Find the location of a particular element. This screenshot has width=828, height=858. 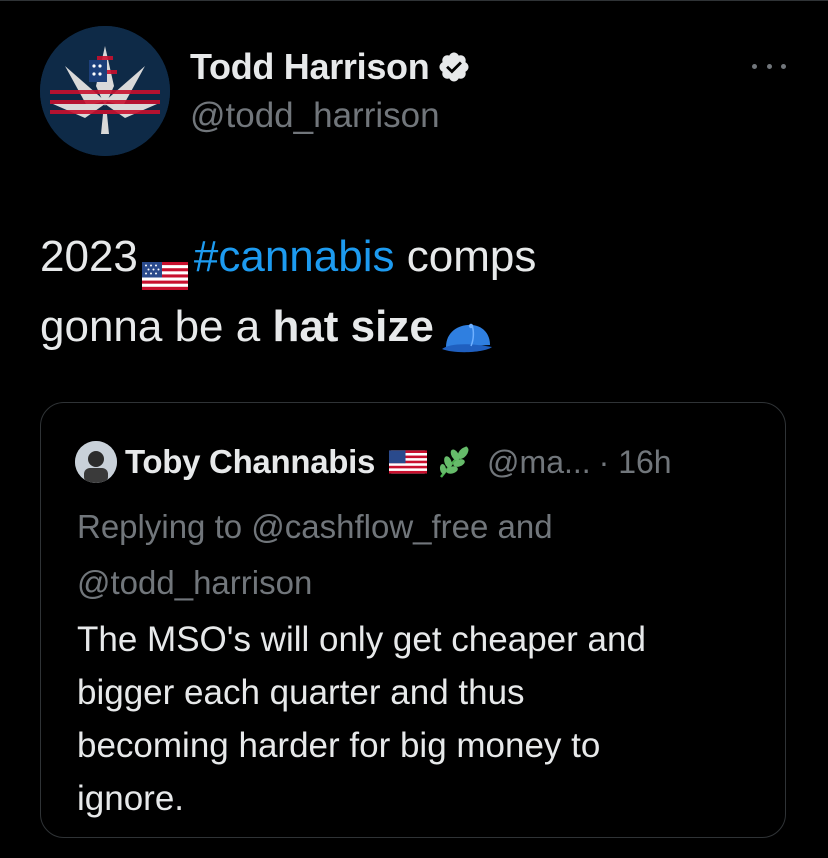

quoted-author-avatar is located at coordinates (96, 462).